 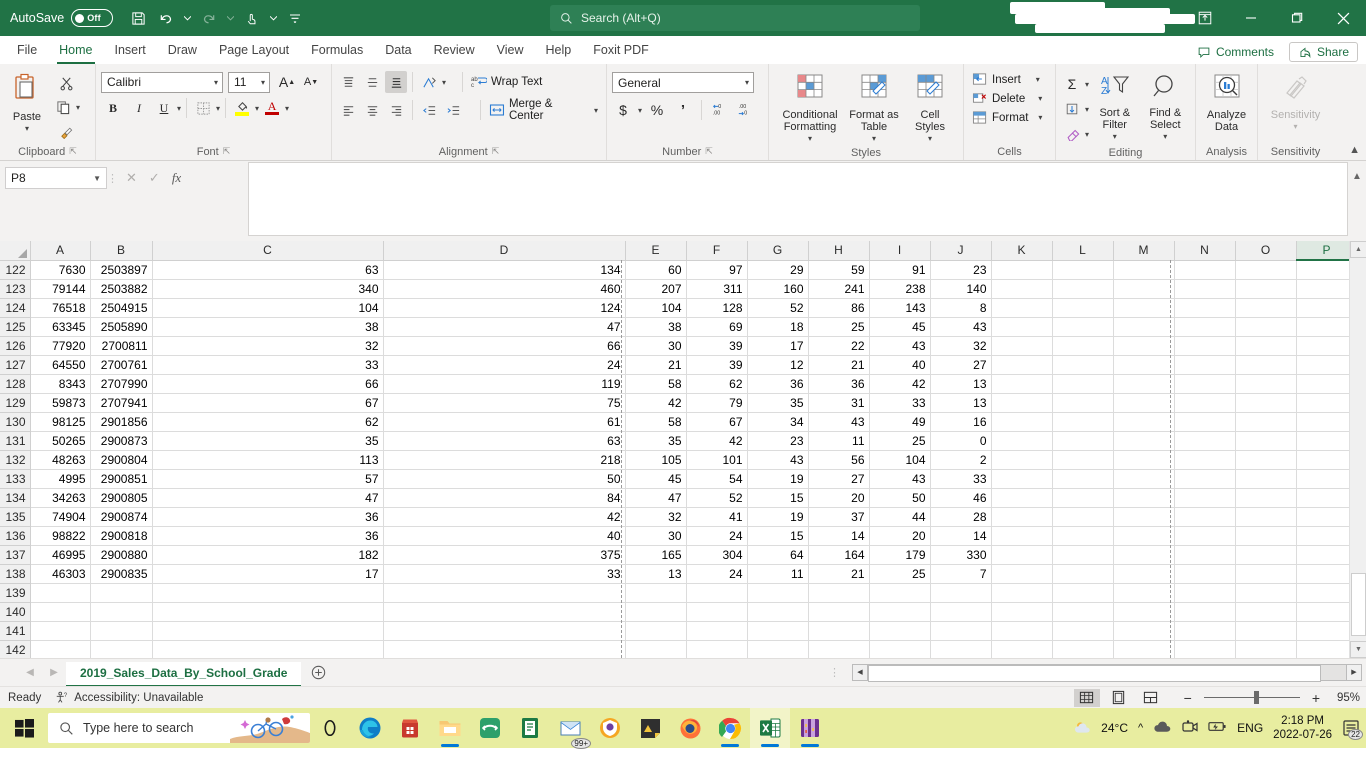 I want to click on cell-D124: 124, so click(x=504, y=308).